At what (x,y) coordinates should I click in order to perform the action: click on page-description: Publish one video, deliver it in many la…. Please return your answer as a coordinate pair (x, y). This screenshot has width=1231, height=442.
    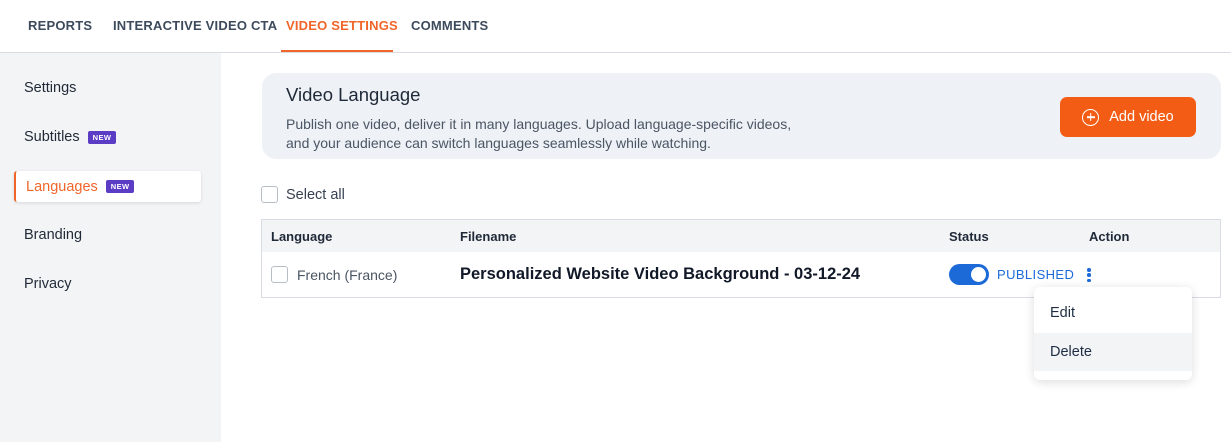
    Looking at the image, I should click on (539, 133).